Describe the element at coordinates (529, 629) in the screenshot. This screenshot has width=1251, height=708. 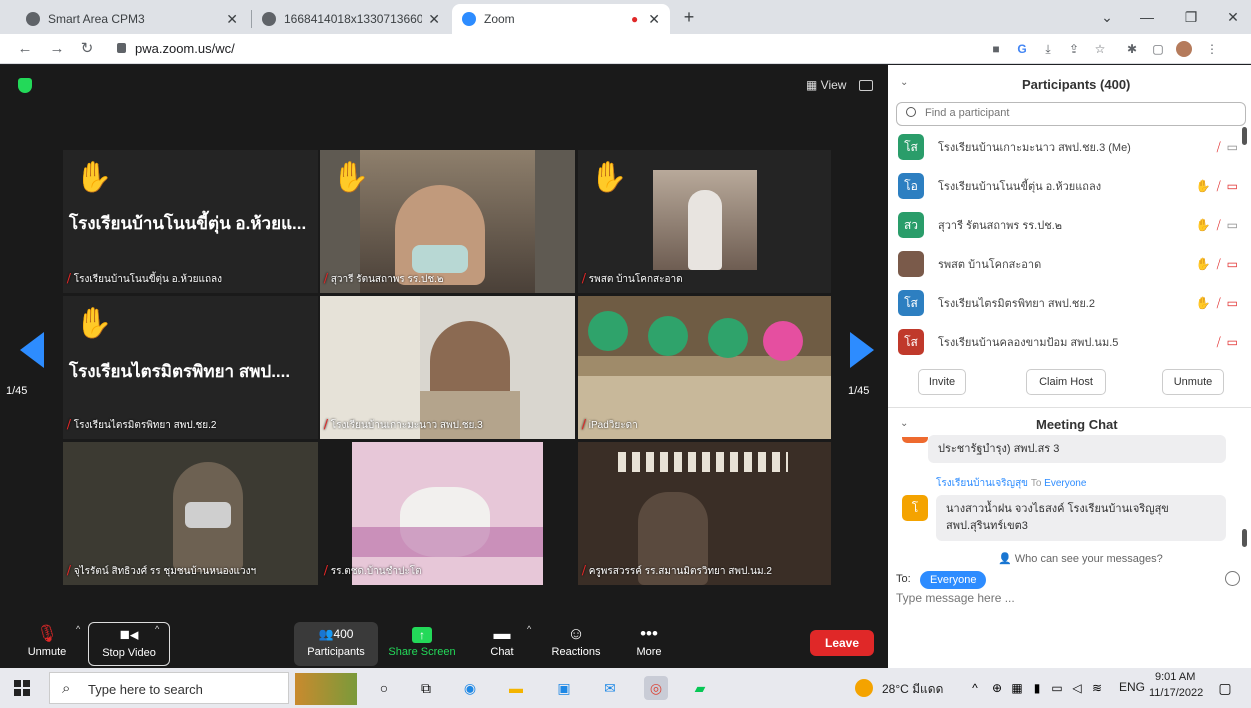
I see `chat-options-caret-icon: ^` at that location.